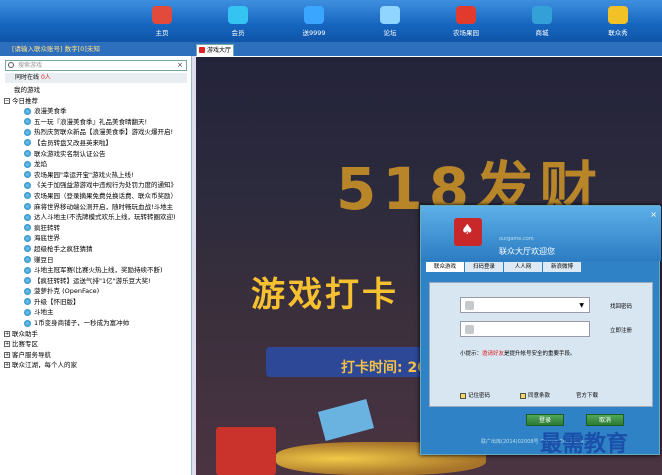 This screenshot has height=475, width=662. What do you see at coordinates (11, 65) in the screenshot?
I see `search-icon` at bounding box center [11, 65].